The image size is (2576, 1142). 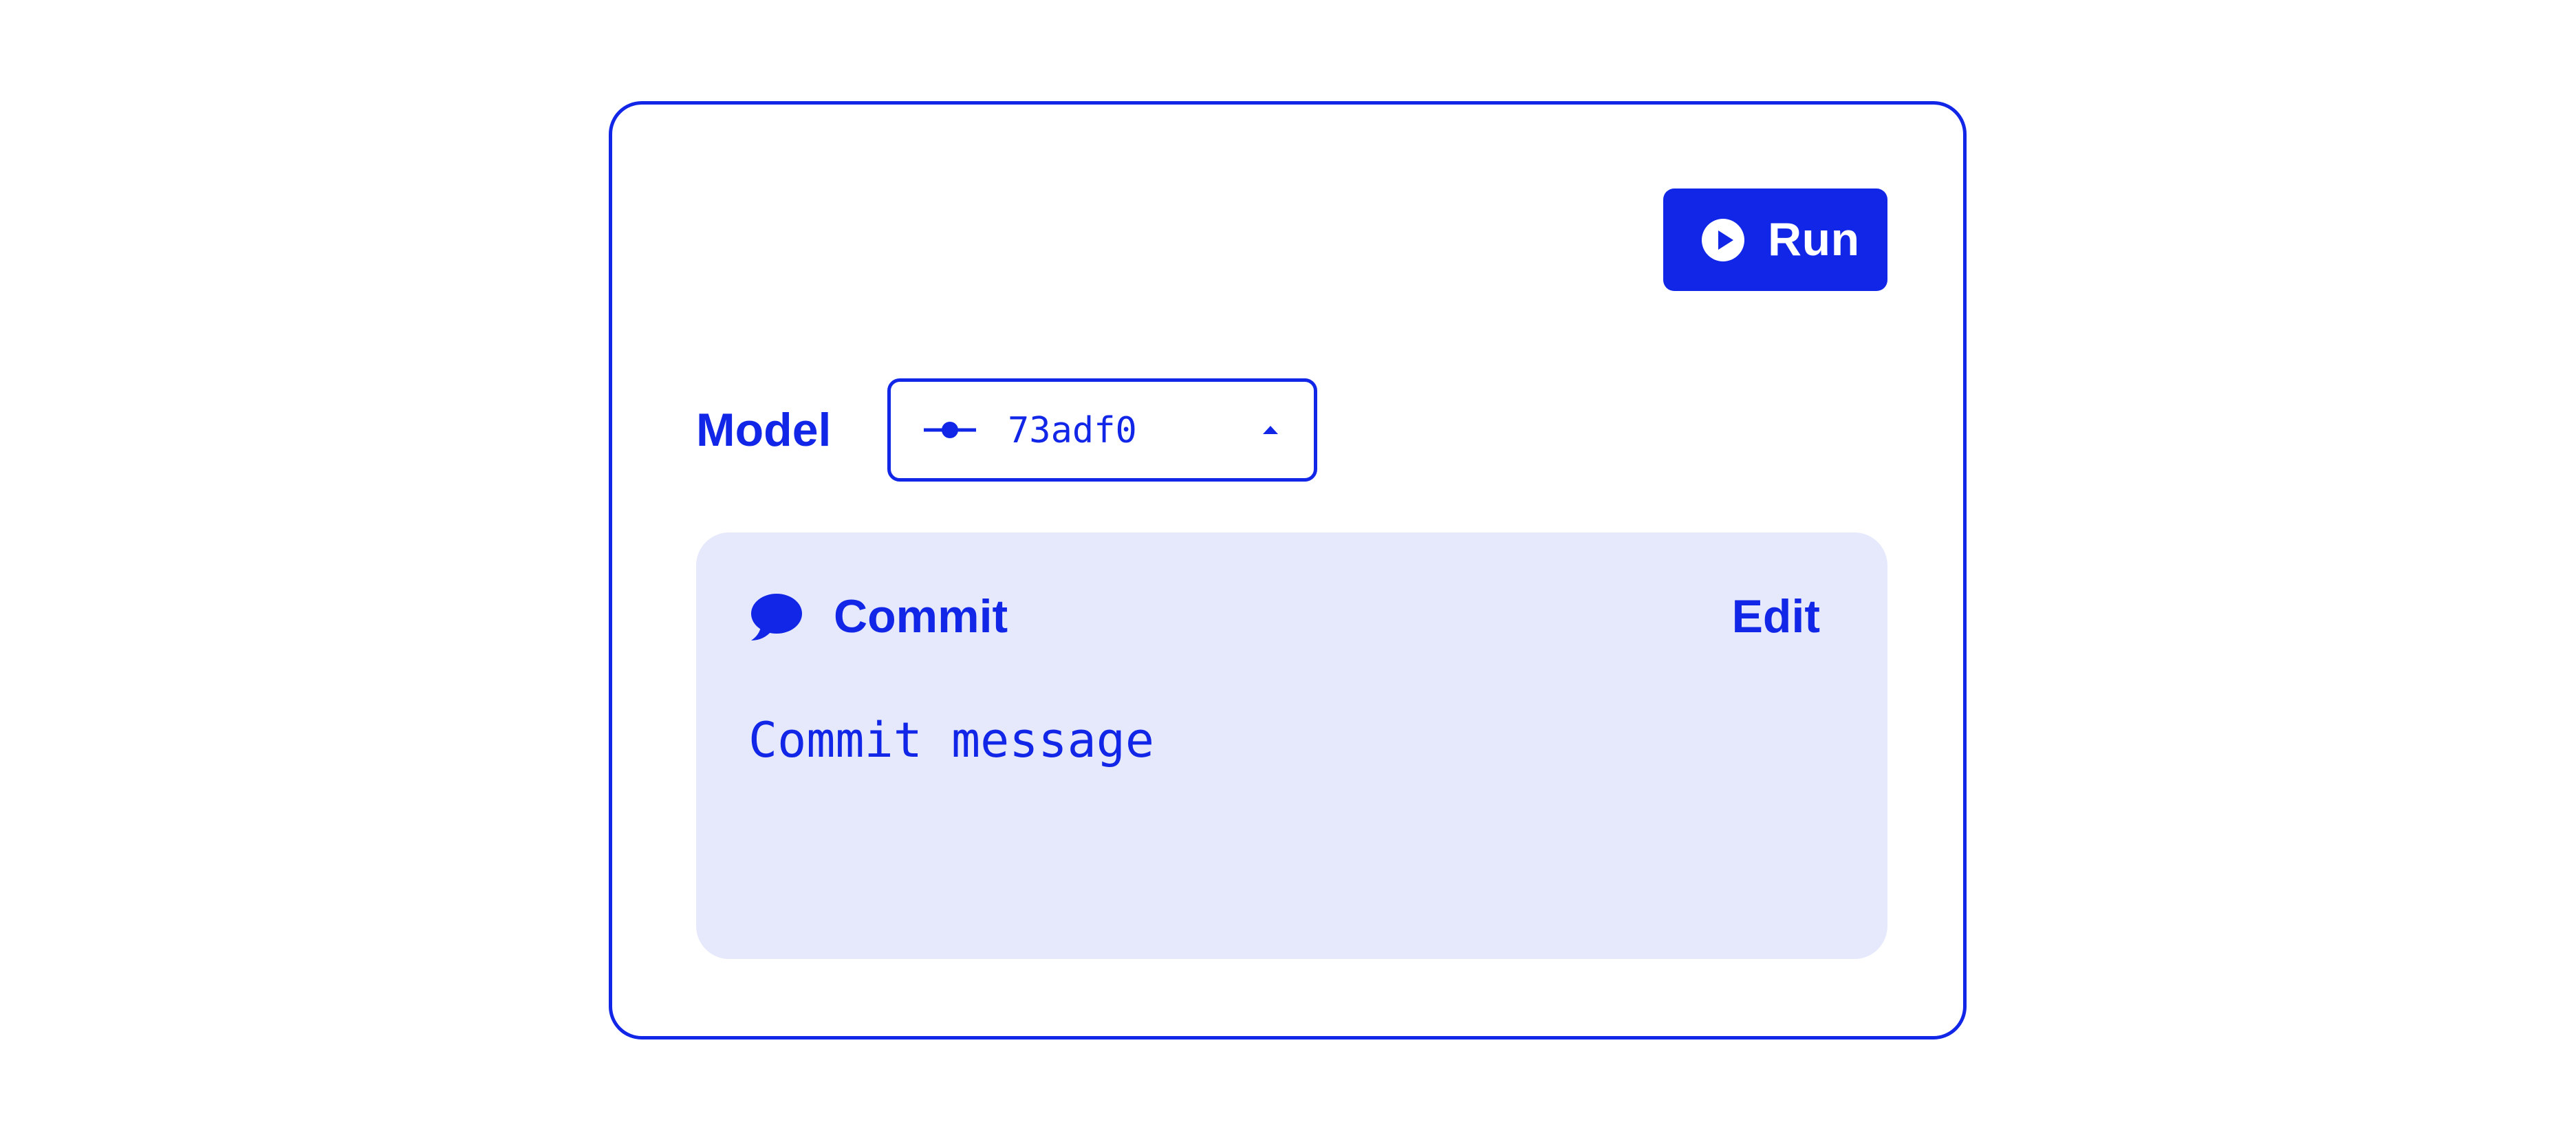 What do you see at coordinates (1814, 240) in the screenshot?
I see `run-button-label: Run` at bounding box center [1814, 240].